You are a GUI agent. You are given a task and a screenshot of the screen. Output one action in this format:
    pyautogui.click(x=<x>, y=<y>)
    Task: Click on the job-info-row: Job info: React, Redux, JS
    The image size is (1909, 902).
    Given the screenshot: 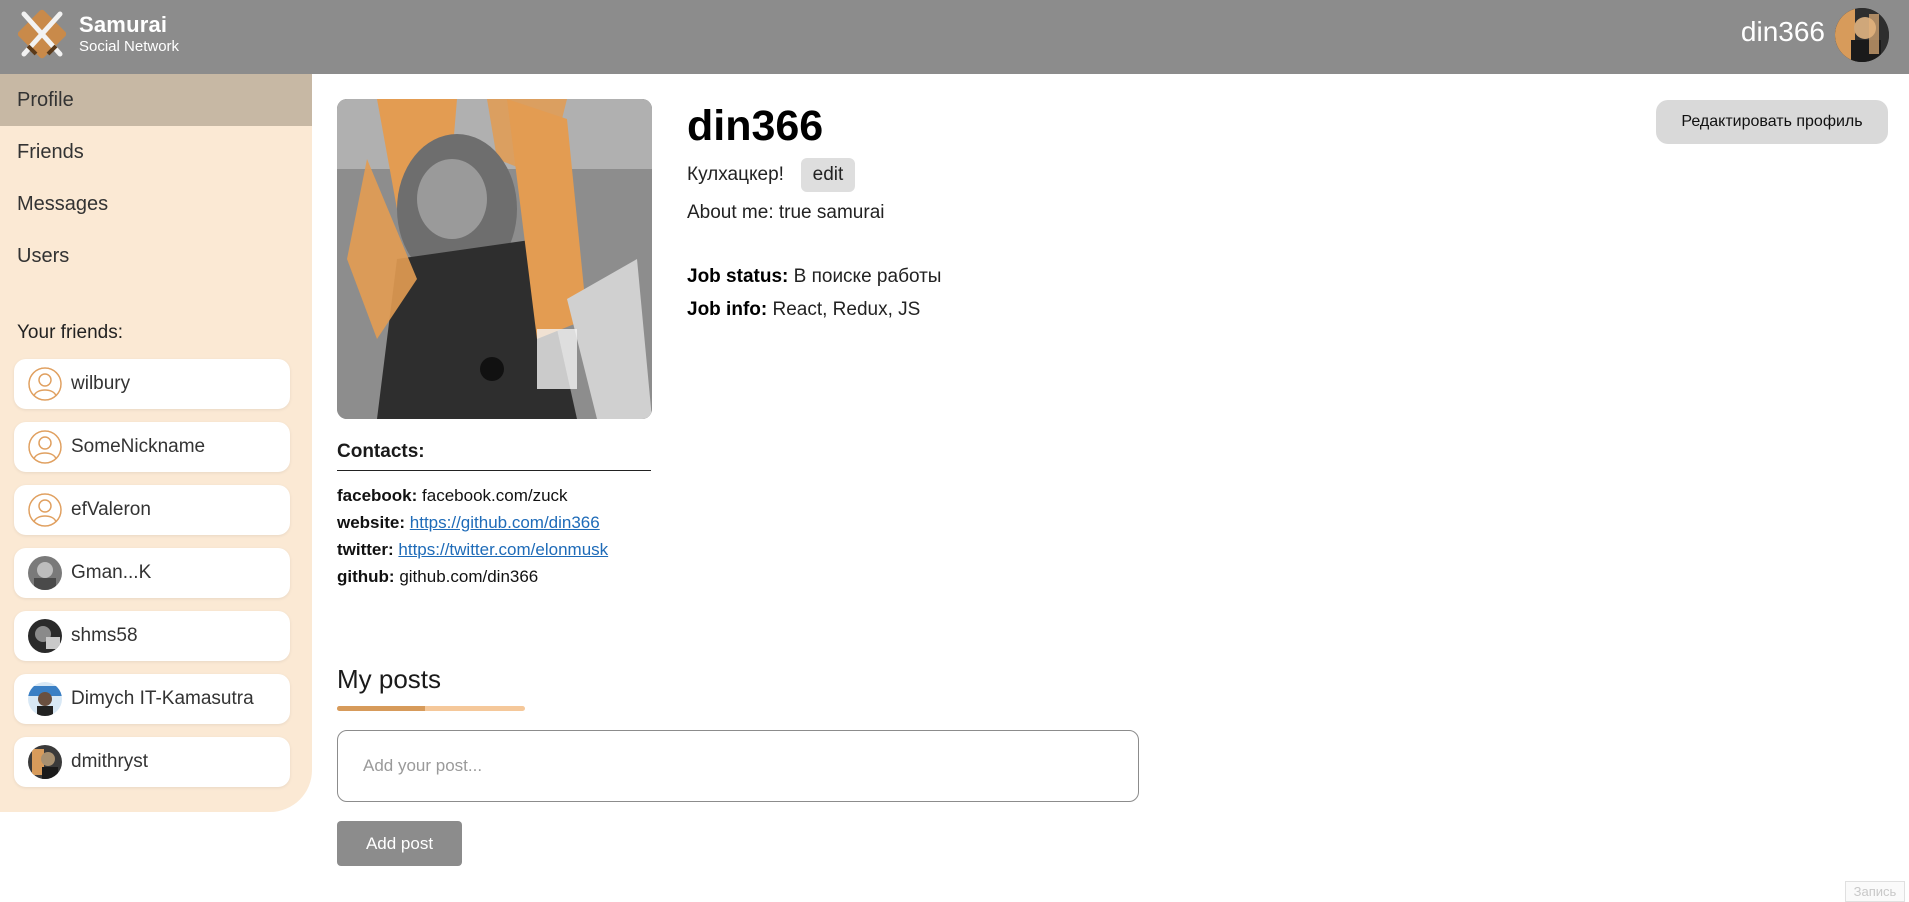 What is the action you would take?
    pyautogui.click(x=803, y=310)
    